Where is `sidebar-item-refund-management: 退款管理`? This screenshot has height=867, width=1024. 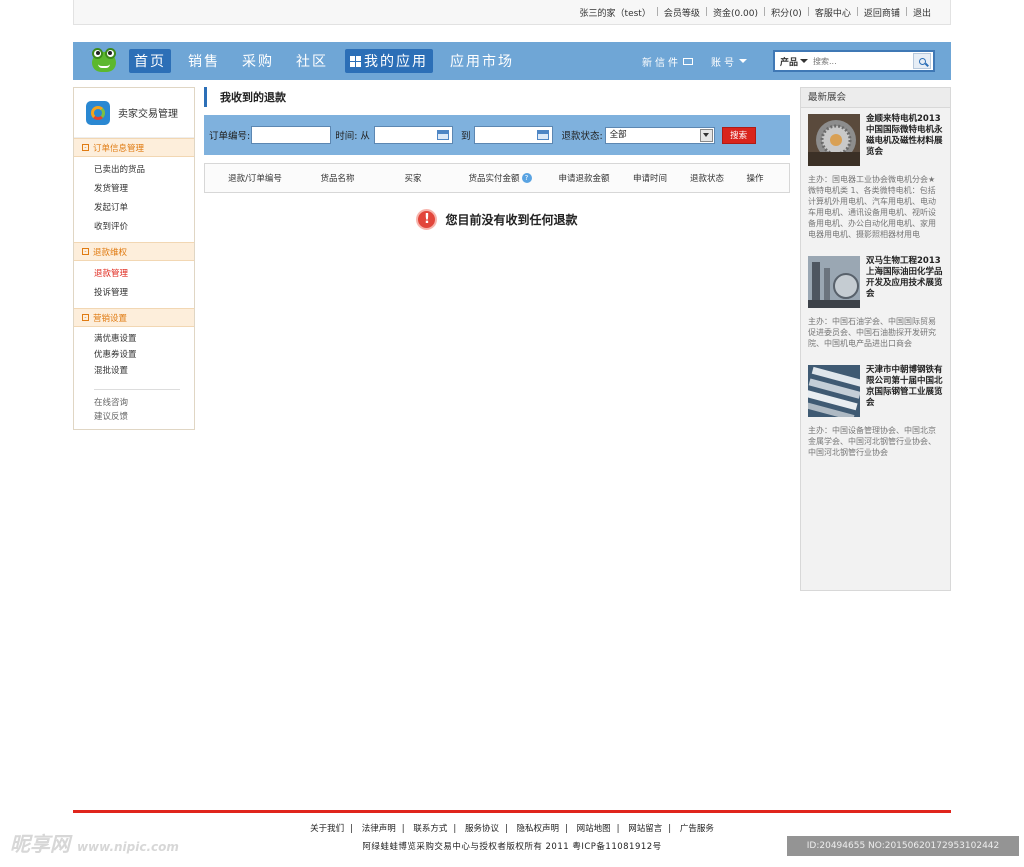 sidebar-item-refund-management: 退款管理 is located at coordinates (144, 274).